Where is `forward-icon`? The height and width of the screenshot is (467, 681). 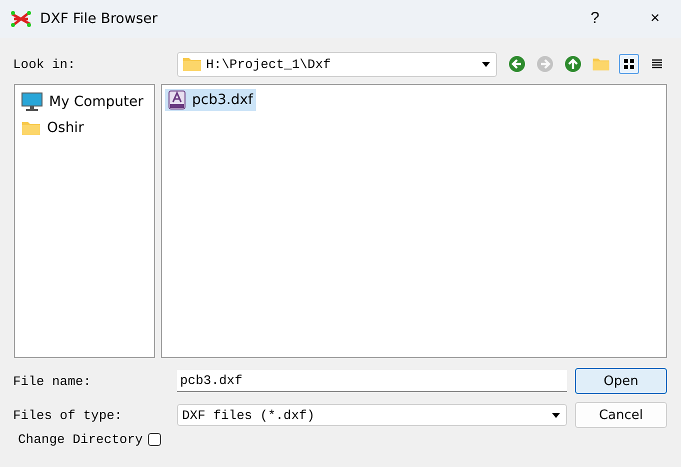 forward-icon is located at coordinates (545, 64).